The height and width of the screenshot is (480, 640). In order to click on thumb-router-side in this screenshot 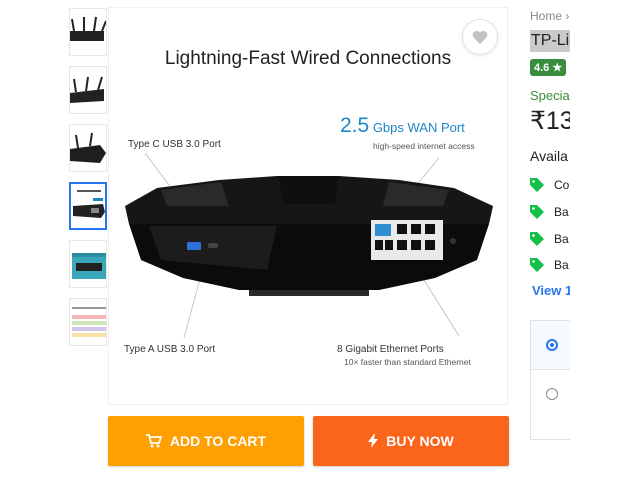, I will do `click(88, 148)`.